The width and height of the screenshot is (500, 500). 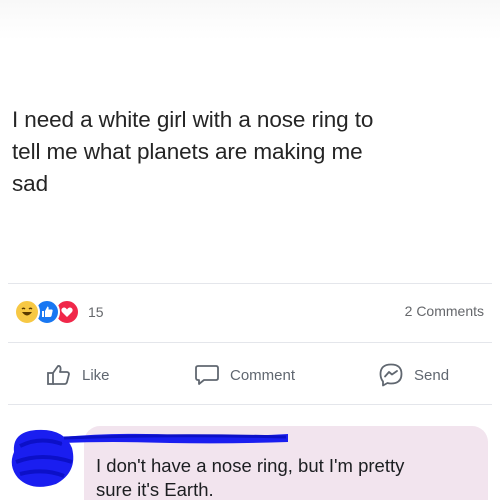 I want to click on redacted-commenter-name, so click(x=175, y=438).